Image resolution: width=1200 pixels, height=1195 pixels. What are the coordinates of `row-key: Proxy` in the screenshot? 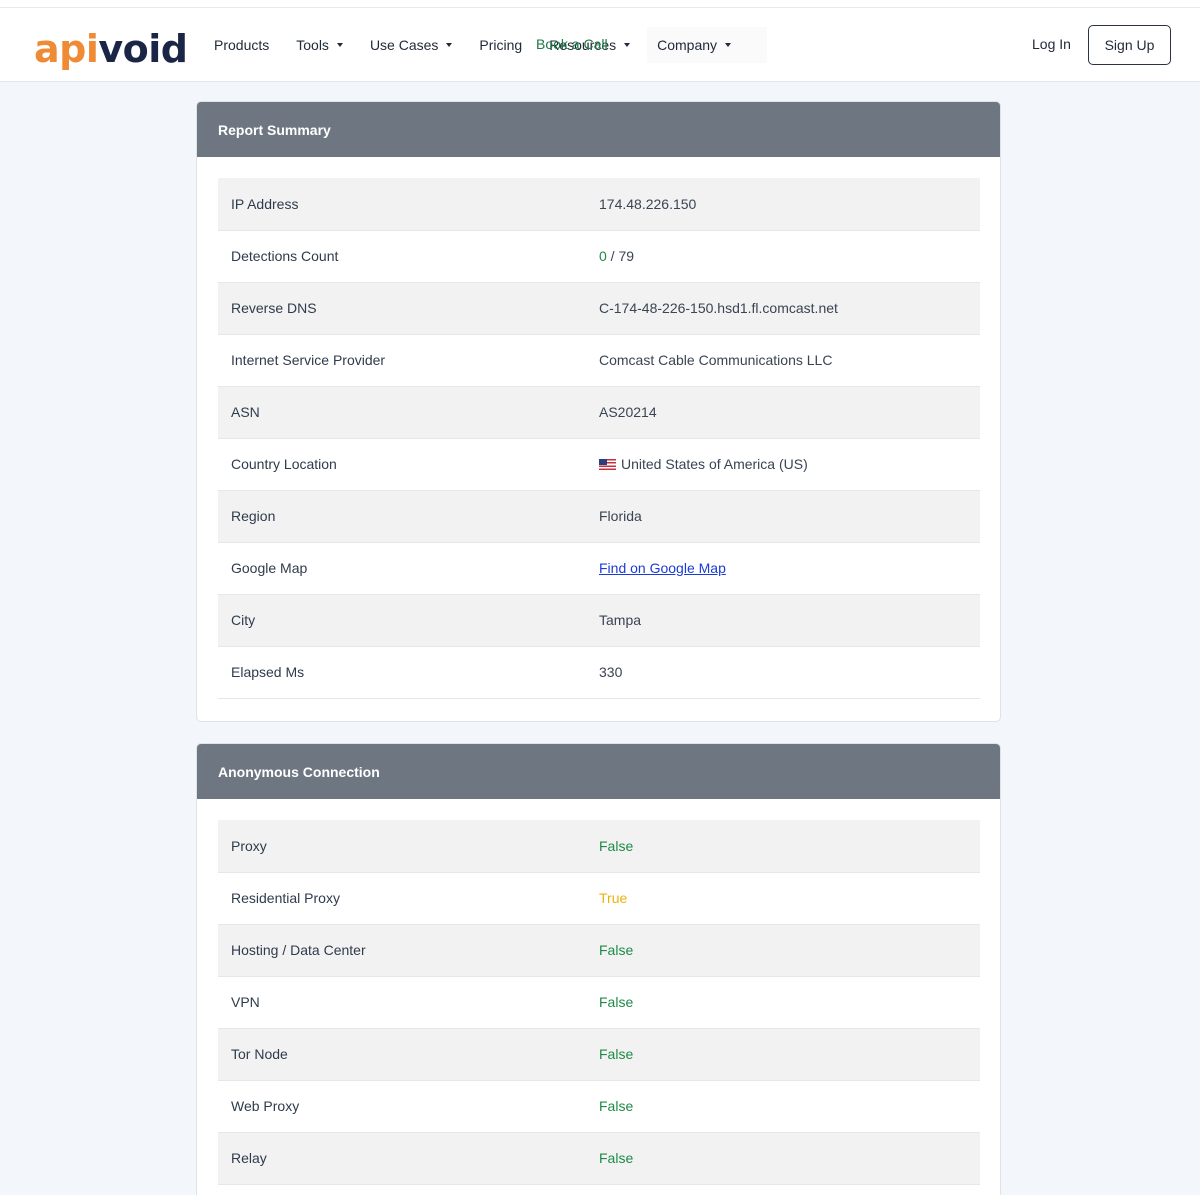 It's located at (249, 845).